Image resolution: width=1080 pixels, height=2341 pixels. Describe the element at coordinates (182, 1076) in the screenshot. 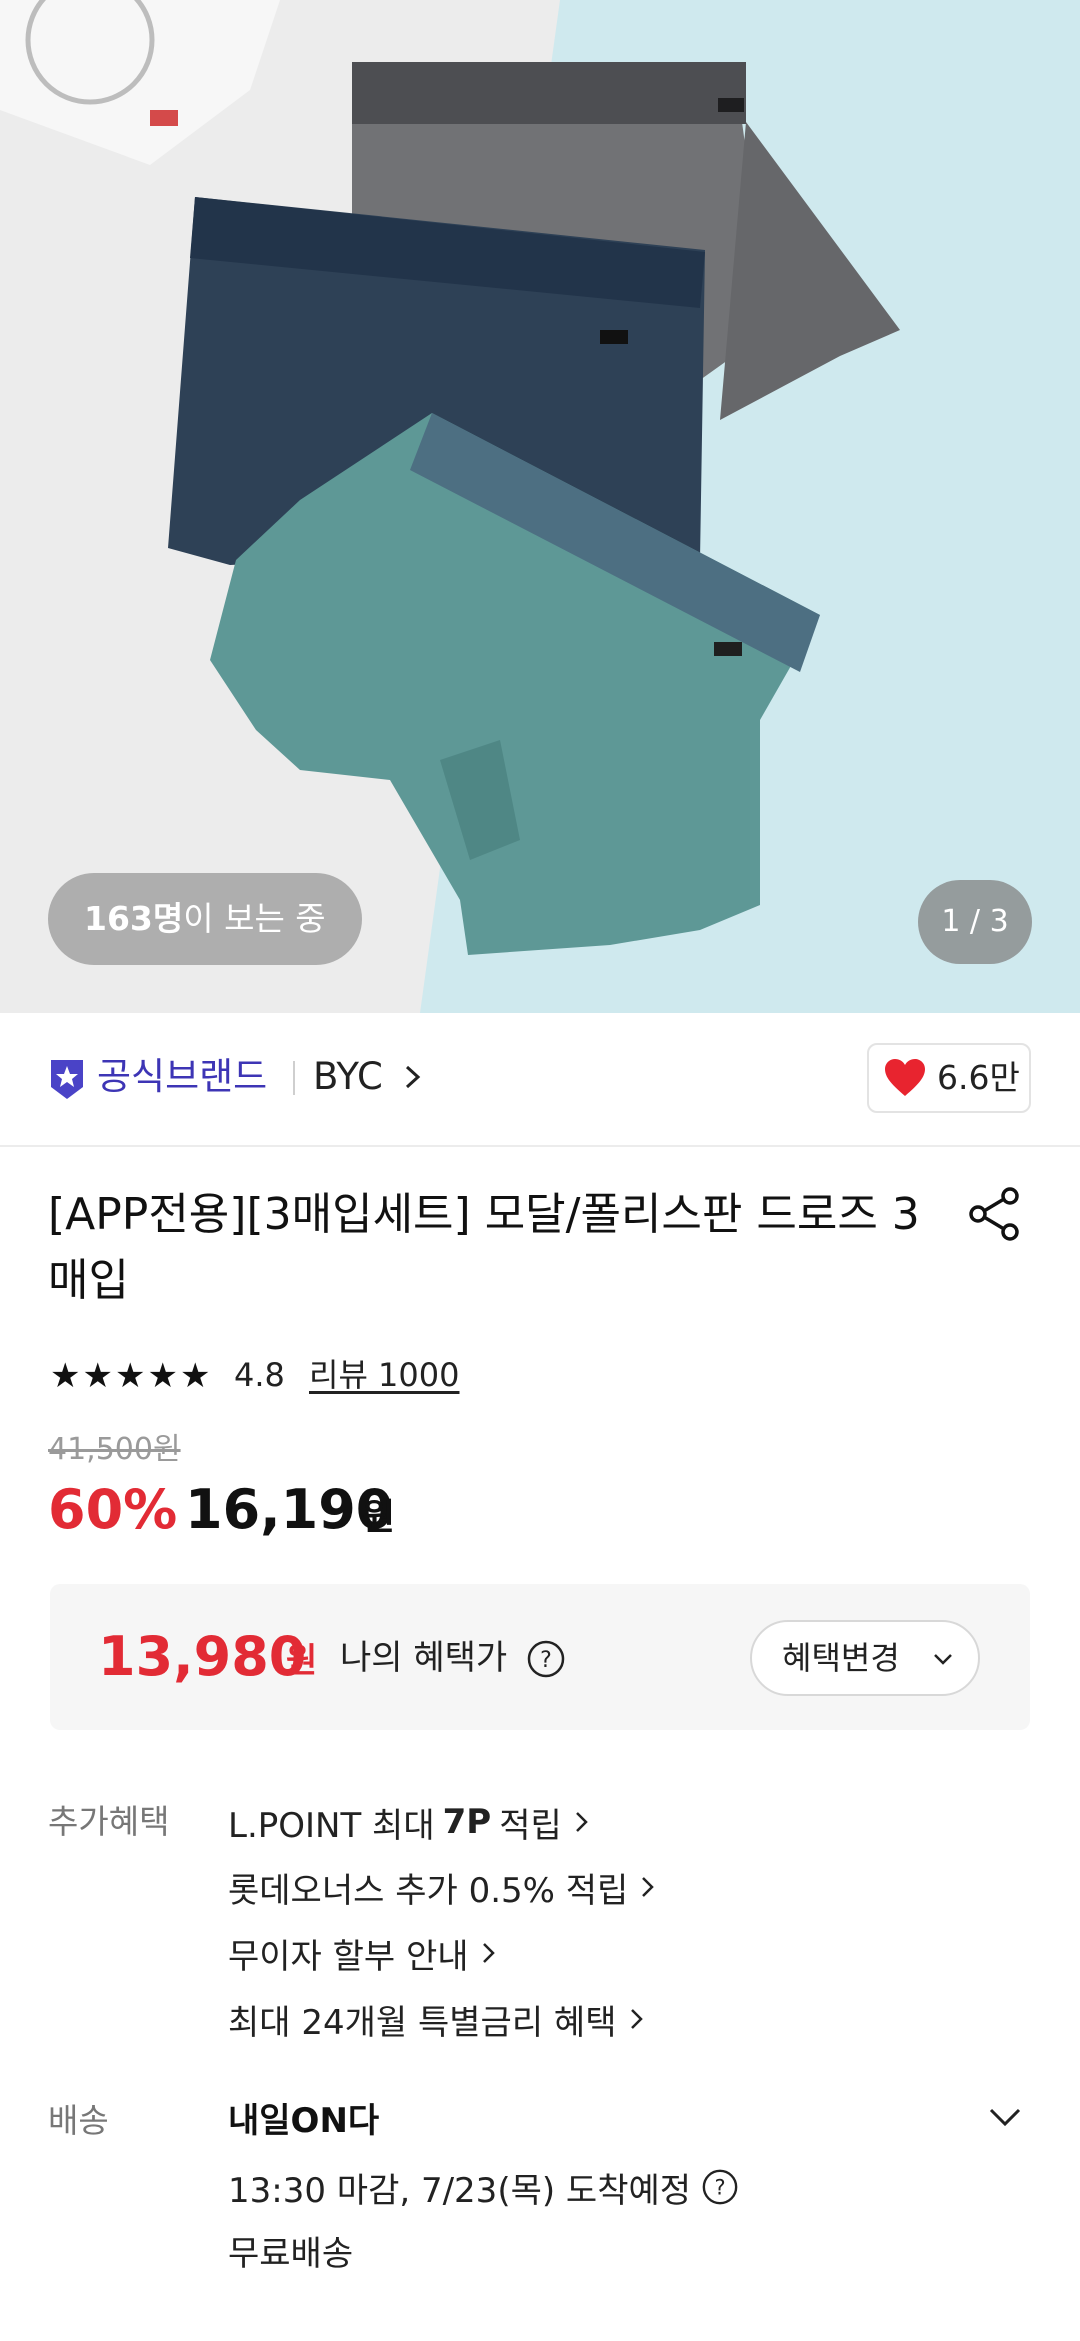

I see `official-brand-label: 공식브랜드` at that location.